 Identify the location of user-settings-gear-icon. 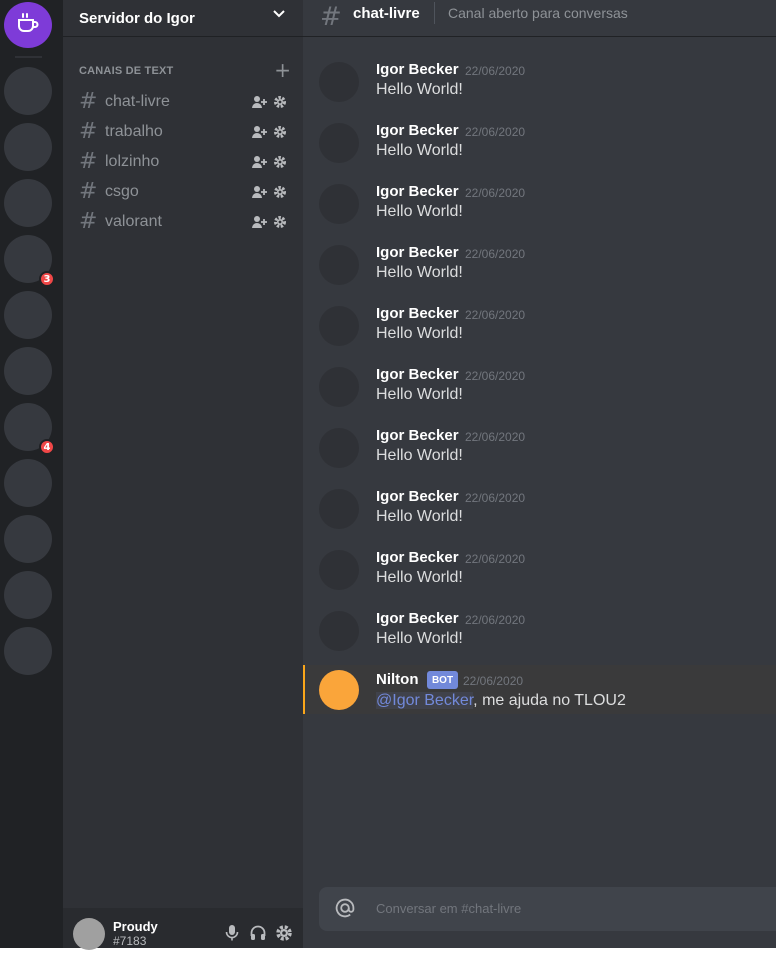
(284, 935).